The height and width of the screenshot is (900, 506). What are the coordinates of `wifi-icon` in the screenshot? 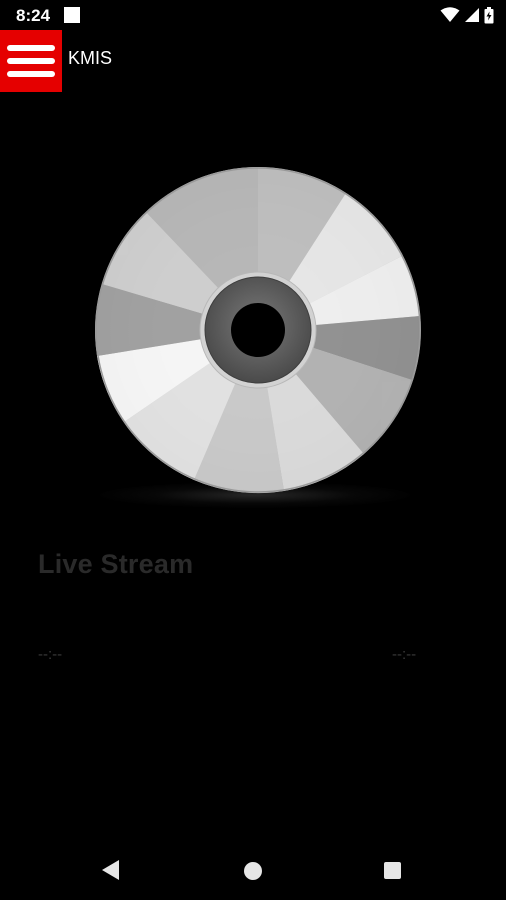 It's located at (450, 14).